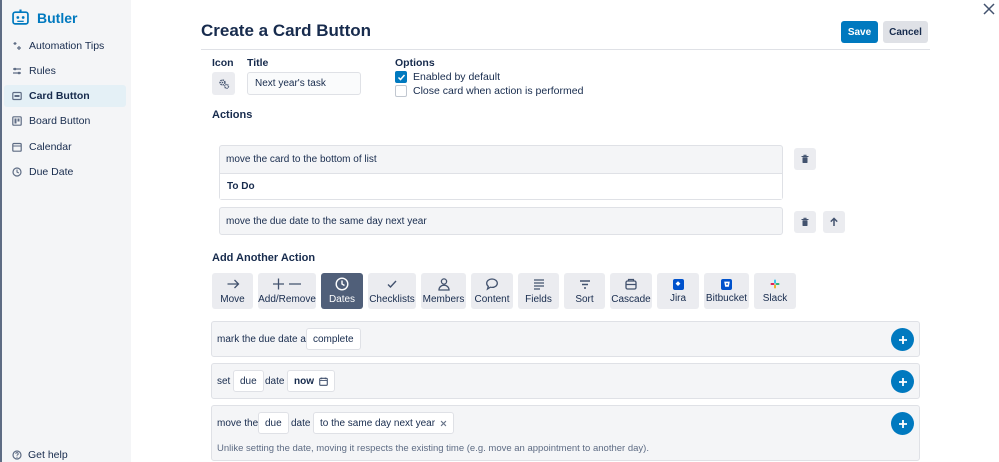  What do you see at coordinates (565, 339) in the screenshot?
I see `action-builder-row: mark the due date as complete` at bounding box center [565, 339].